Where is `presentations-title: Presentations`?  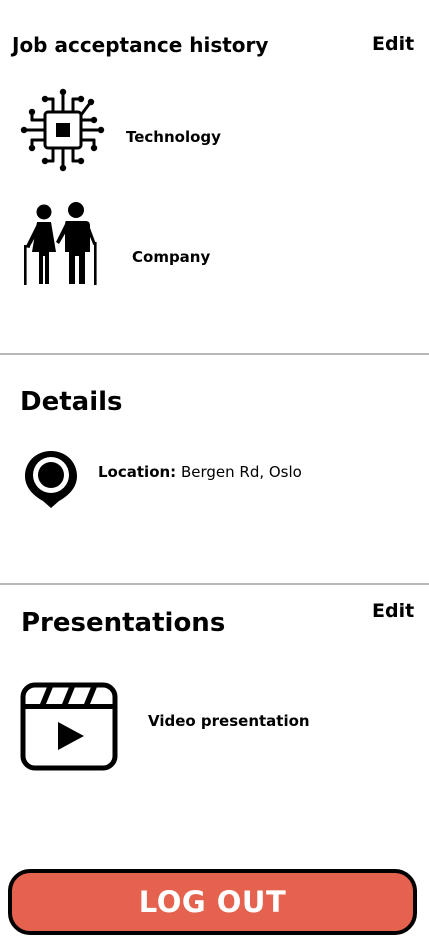 presentations-title: Presentations is located at coordinates (123, 623).